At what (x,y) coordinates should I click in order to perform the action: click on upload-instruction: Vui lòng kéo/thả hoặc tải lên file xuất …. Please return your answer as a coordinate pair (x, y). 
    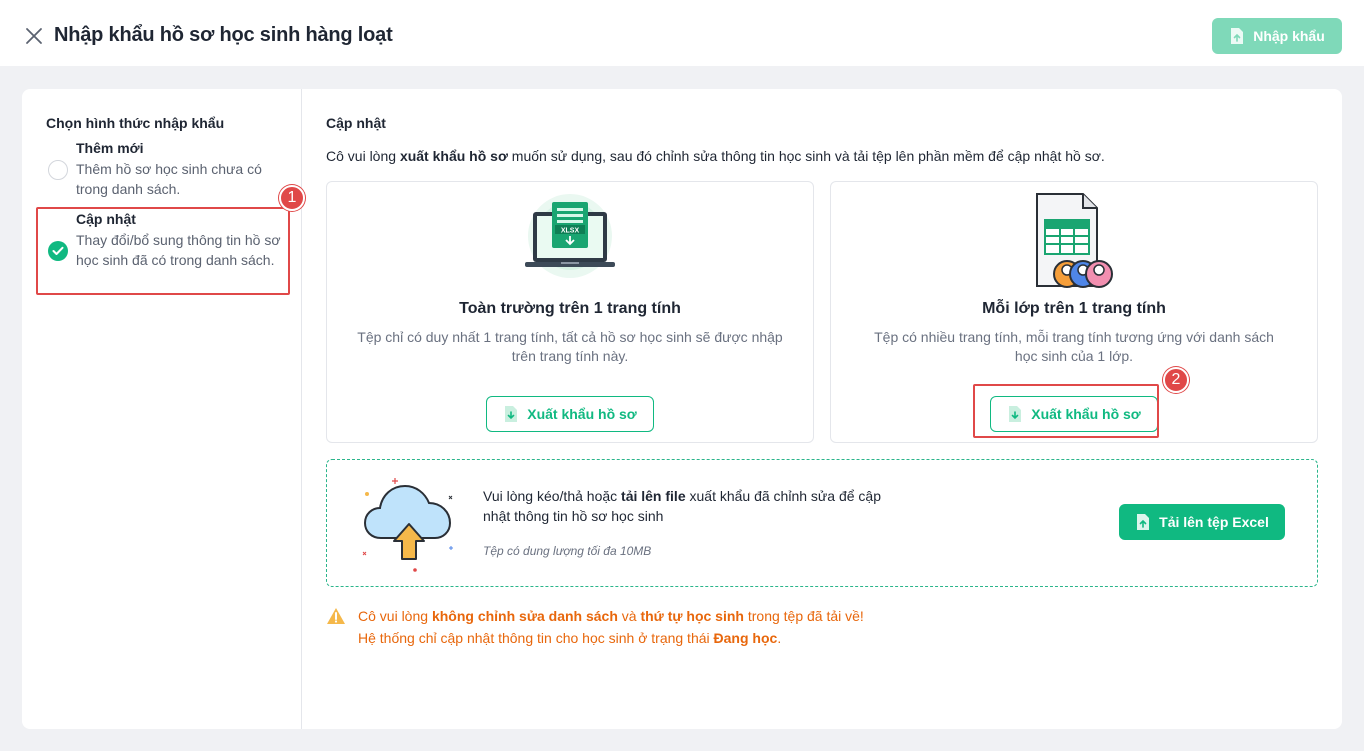
    Looking at the image, I should click on (682, 506).